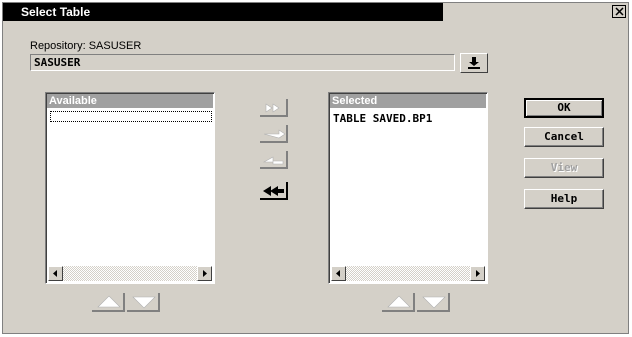 Image resolution: width=632 pixels, height=337 pixels. I want to click on move-left-button, so click(273, 159).